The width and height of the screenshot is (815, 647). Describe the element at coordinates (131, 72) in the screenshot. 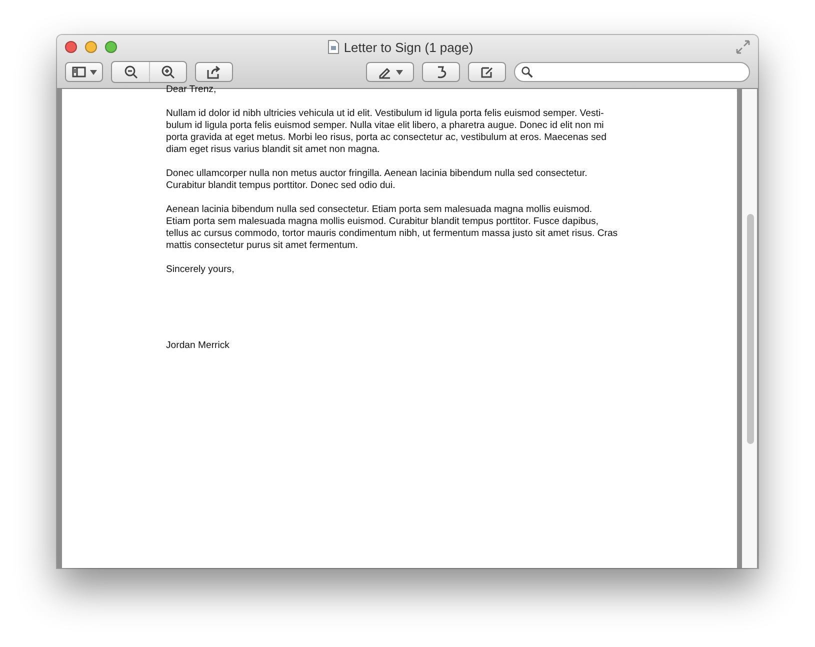

I see `zoom-out-icon` at that location.